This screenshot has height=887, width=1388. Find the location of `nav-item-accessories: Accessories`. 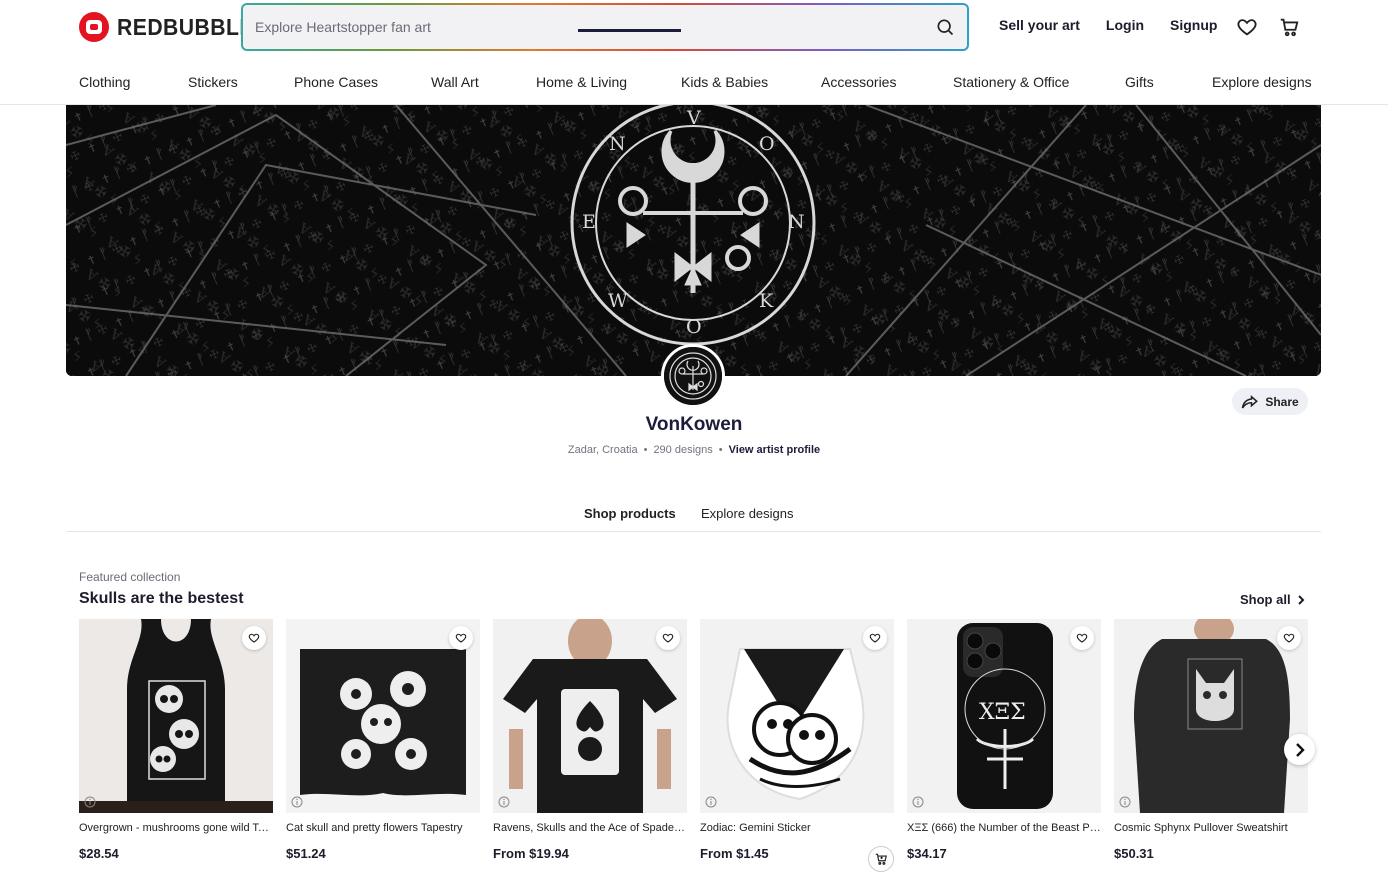

nav-item-accessories: Accessories is located at coordinates (858, 82).